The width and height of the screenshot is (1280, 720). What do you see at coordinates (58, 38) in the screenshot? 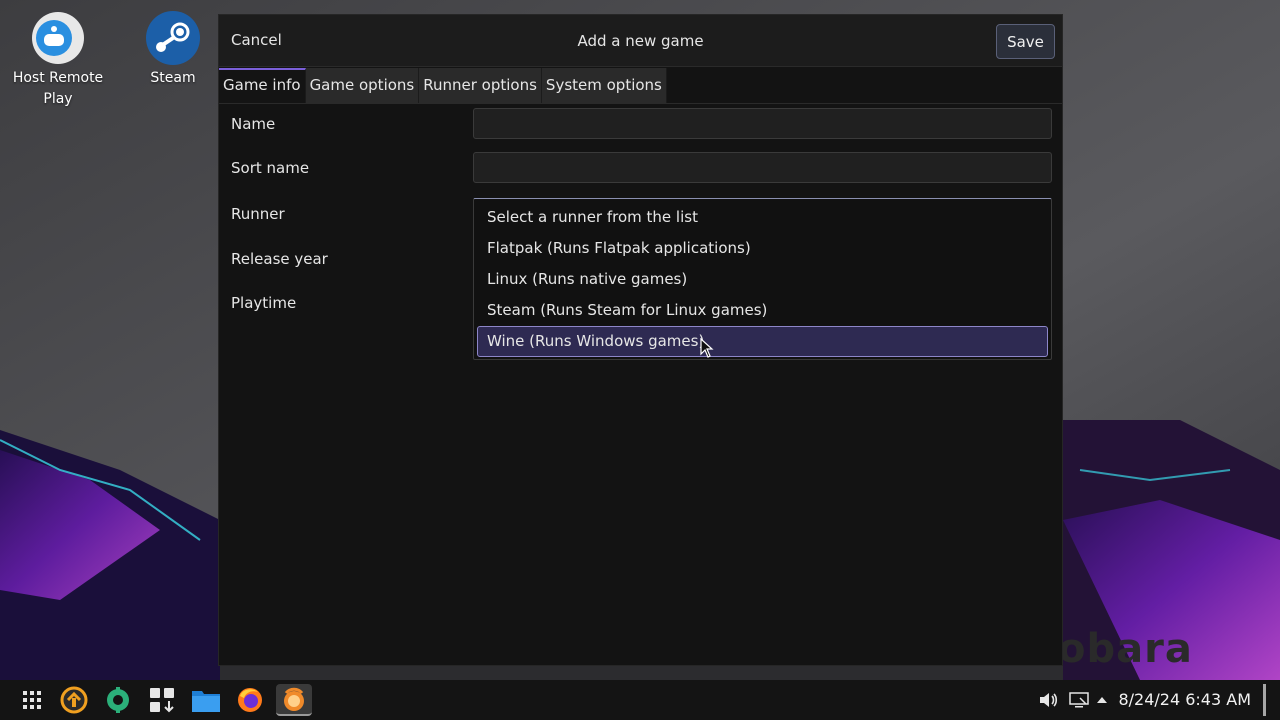
I see `remote-play-icon` at bounding box center [58, 38].